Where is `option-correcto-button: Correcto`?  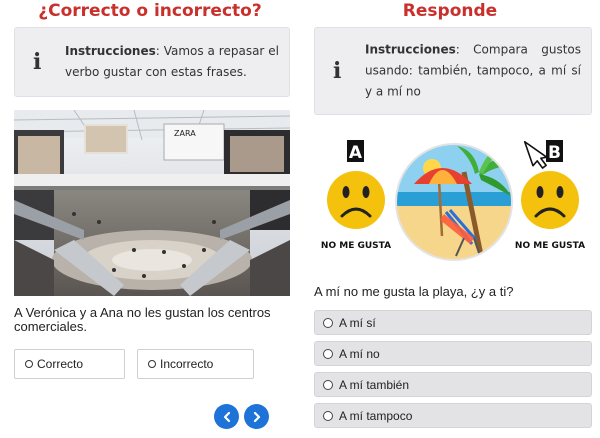
option-correcto-button: Correcto is located at coordinates (69, 364).